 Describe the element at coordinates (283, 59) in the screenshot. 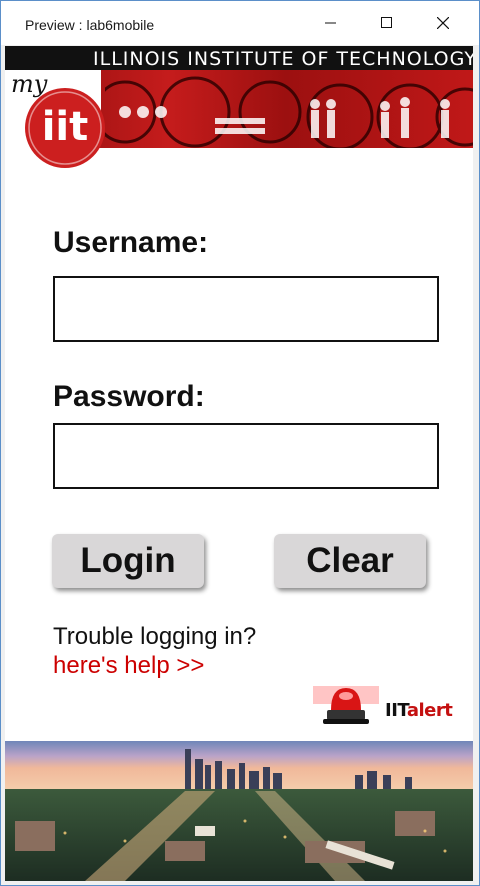

I see `banner-title: ILLINOIS INSTITUTE OF TECHNOLOGY` at that location.